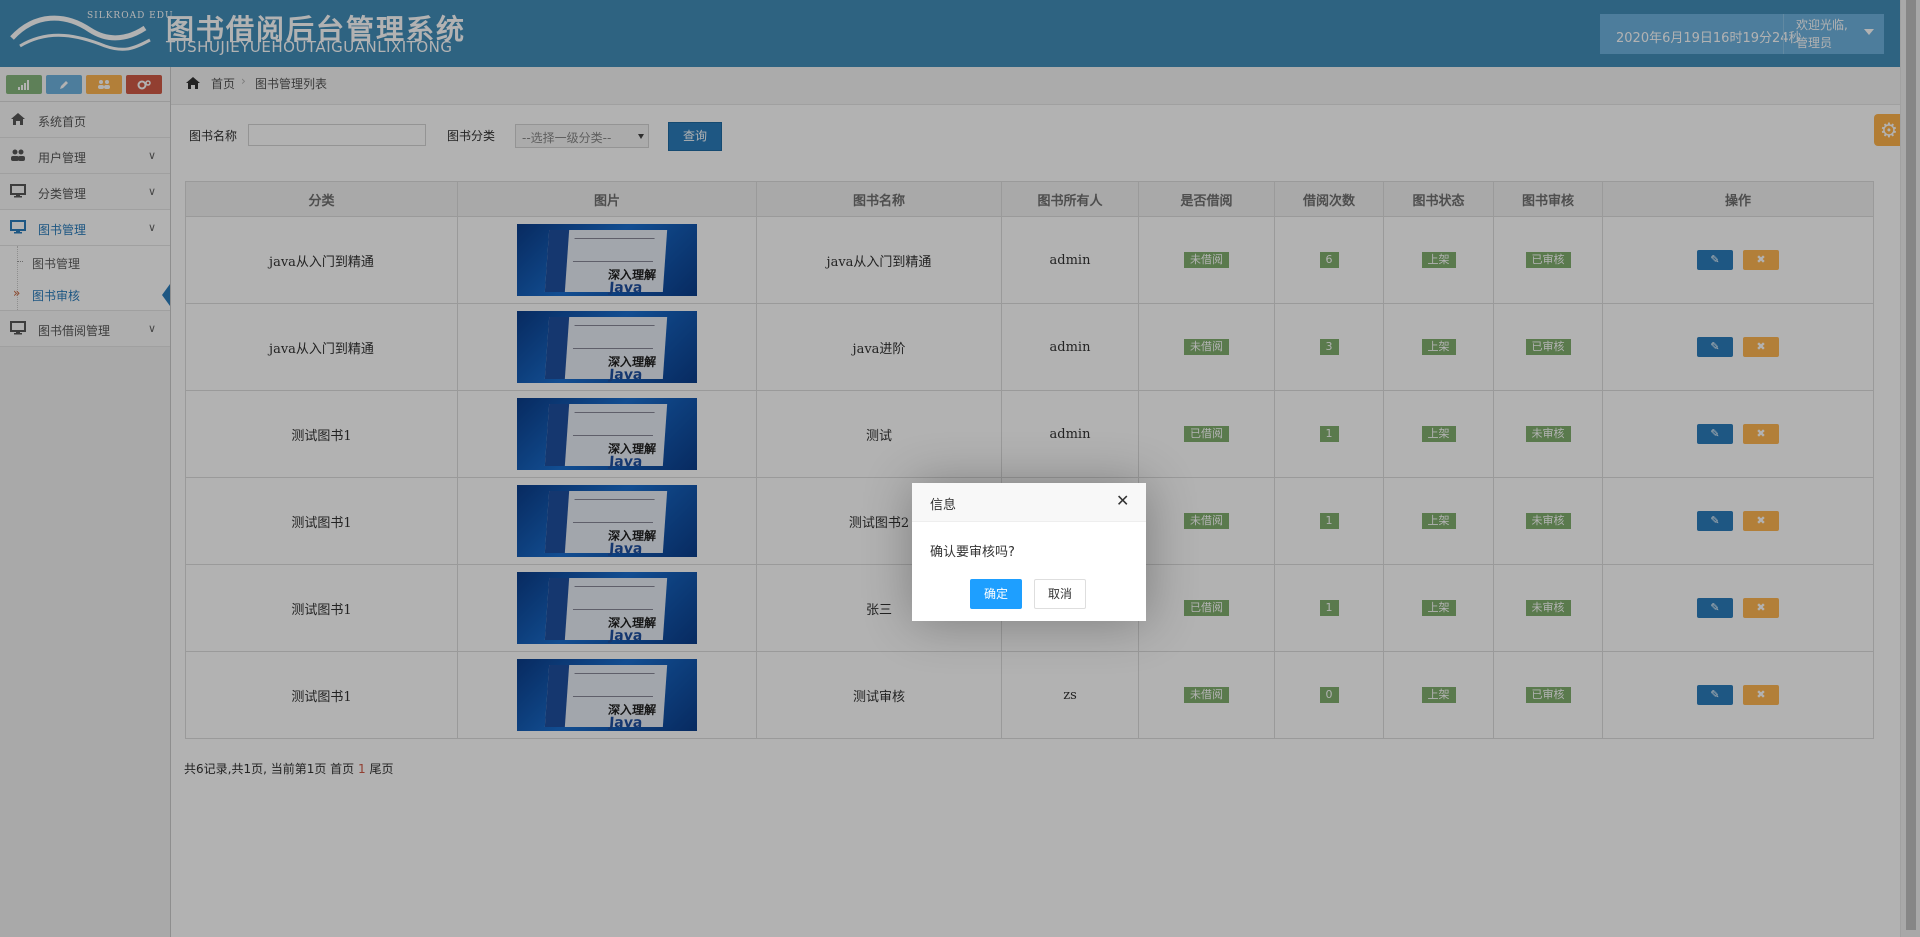 This screenshot has width=1920, height=937. What do you see at coordinates (972, 552) in the screenshot?
I see `dialog-message: 确认要审核吗?` at bounding box center [972, 552].